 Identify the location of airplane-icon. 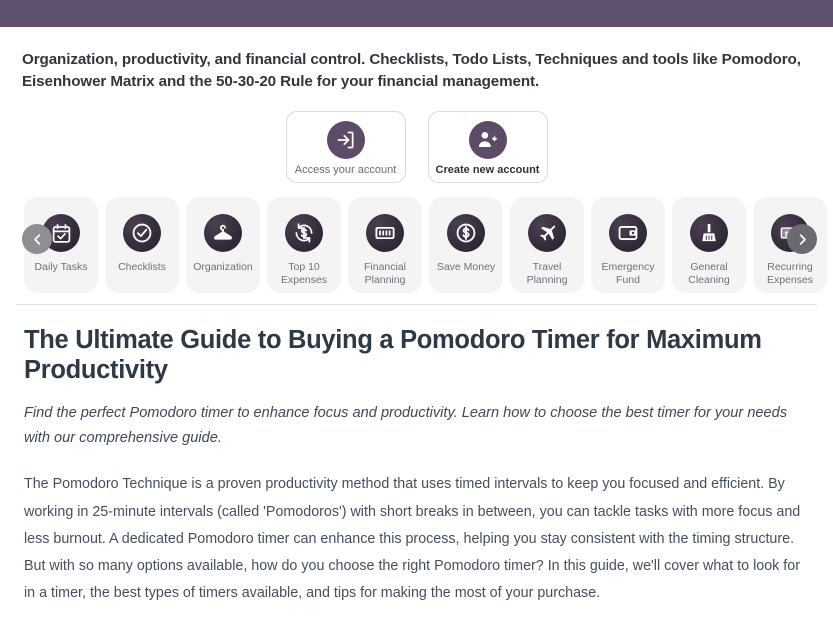
(547, 233).